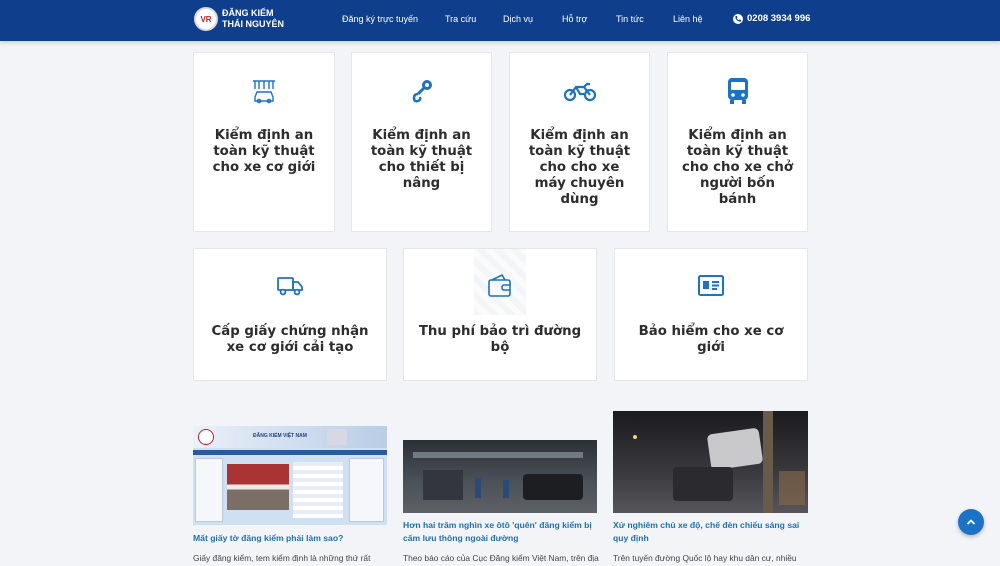 The width and height of the screenshot is (1000, 566). What do you see at coordinates (290, 538) in the screenshot?
I see `news-title-1: Mất giấy tờ đăng kiểm phải làm sao?` at bounding box center [290, 538].